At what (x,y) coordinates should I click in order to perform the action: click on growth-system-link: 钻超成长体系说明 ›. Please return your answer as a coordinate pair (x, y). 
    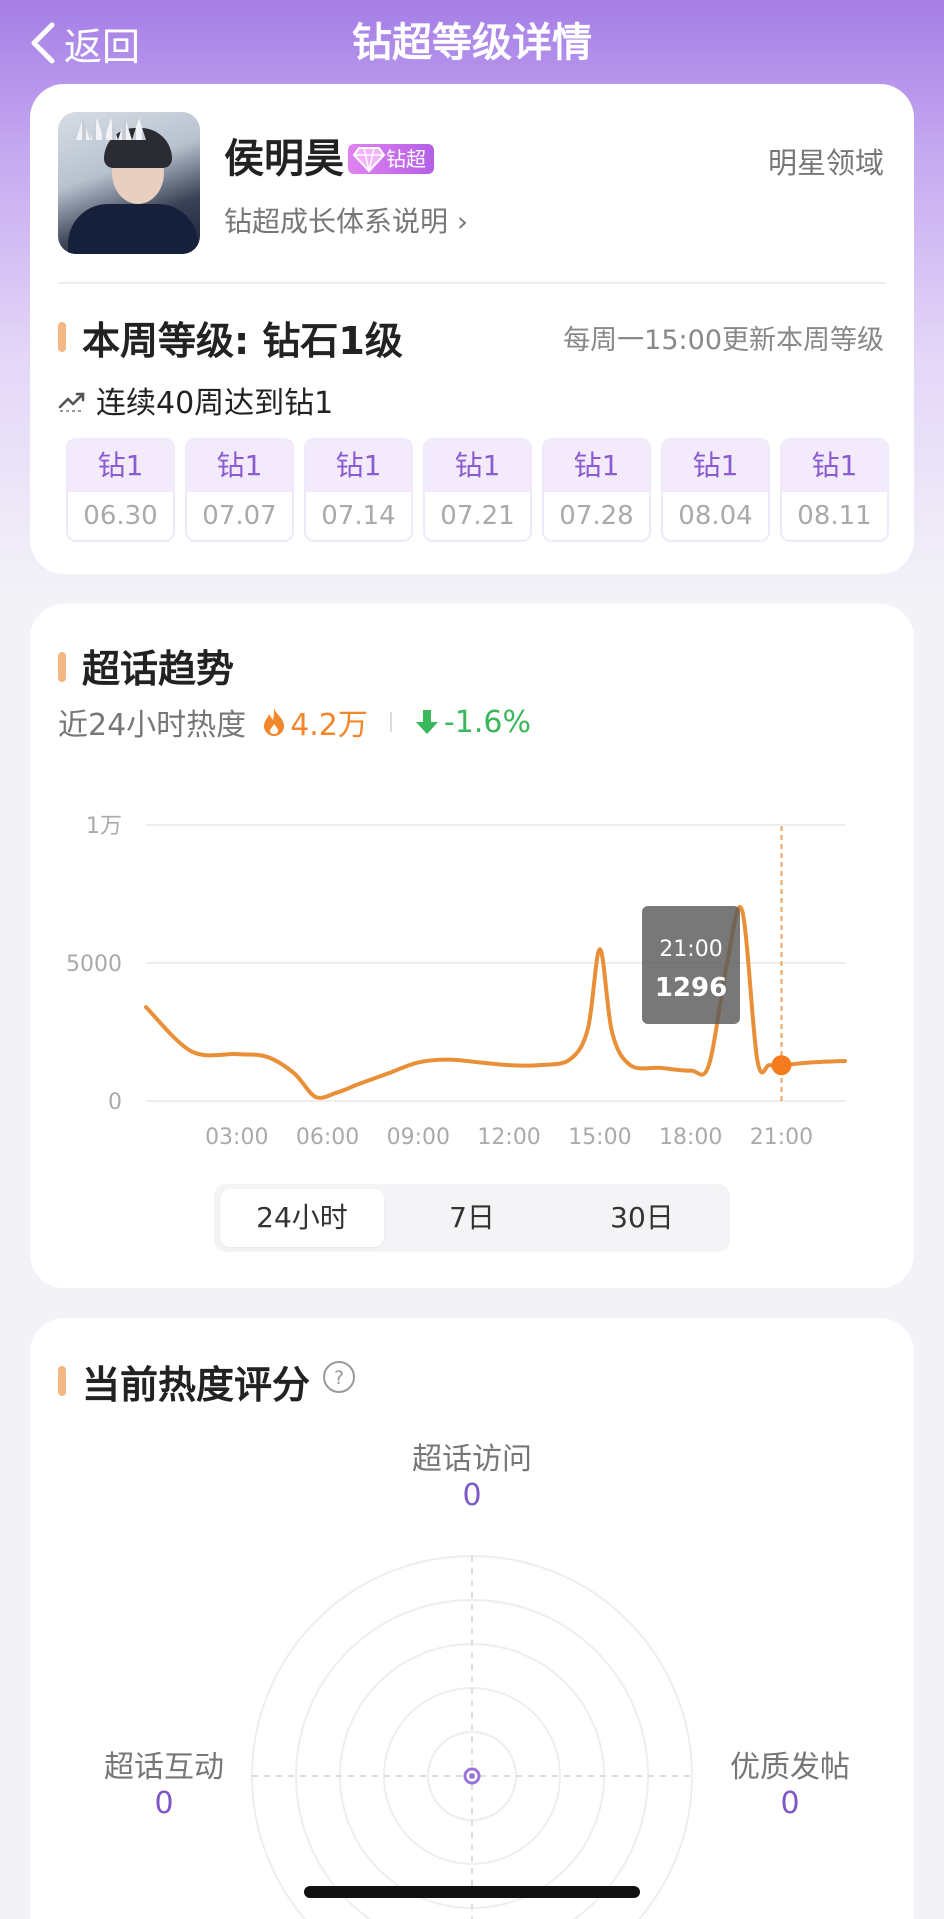
    Looking at the image, I should click on (346, 220).